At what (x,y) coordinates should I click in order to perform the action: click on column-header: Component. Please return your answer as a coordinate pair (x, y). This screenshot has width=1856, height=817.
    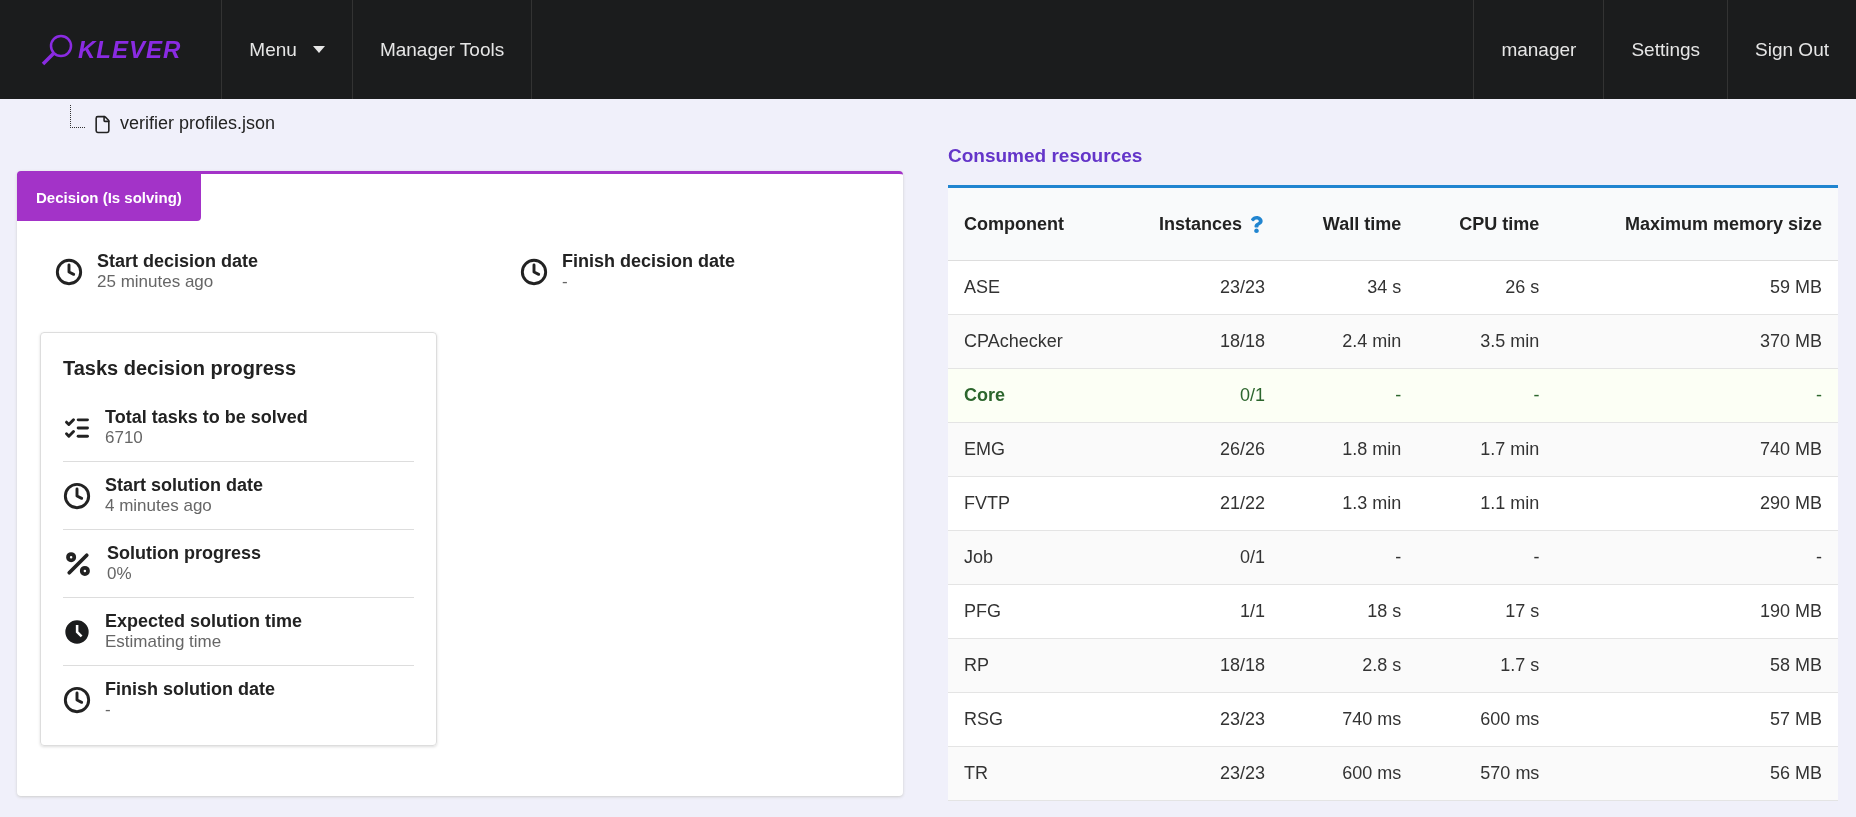
    Looking at the image, I should click on (1029, 223).